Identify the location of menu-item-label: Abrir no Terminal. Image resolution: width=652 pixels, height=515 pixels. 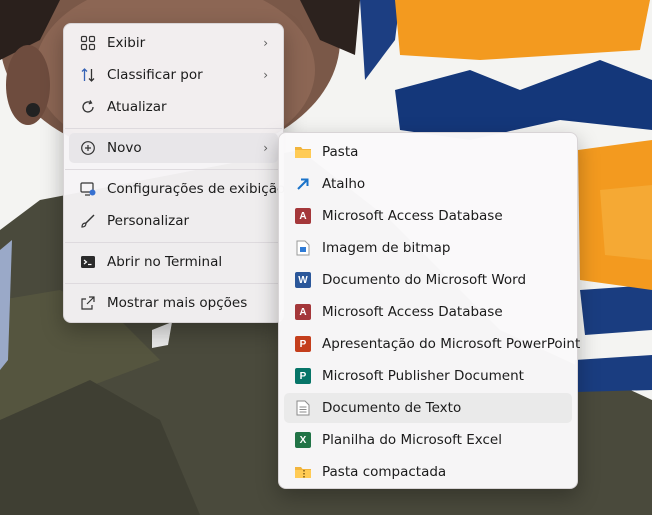
(165, 262).